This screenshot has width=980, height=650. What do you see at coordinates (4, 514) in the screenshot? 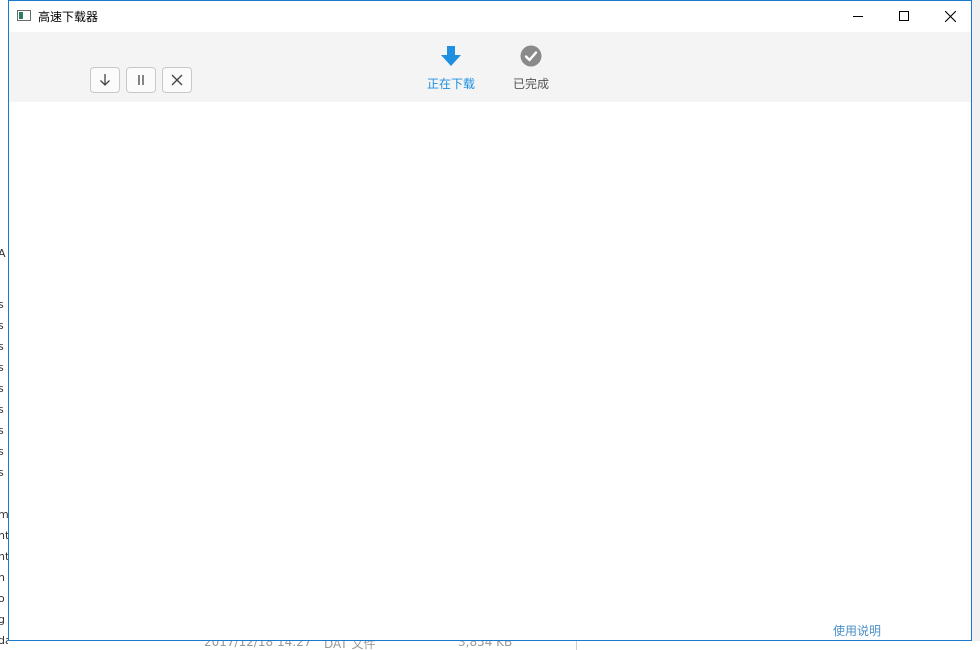
I see `bg-row: m` at bounding box center [4, 514].